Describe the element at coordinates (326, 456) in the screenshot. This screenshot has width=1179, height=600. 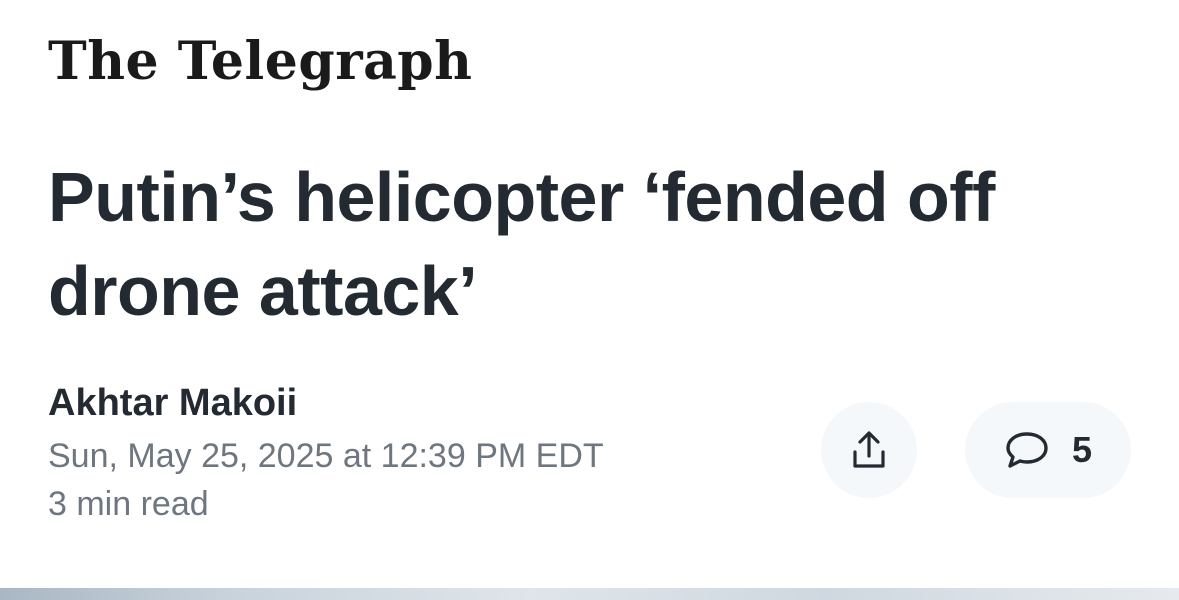
I see `publish-timestamp: Sun, May 25, 2025 at 12:39 PM EDT` at that location.